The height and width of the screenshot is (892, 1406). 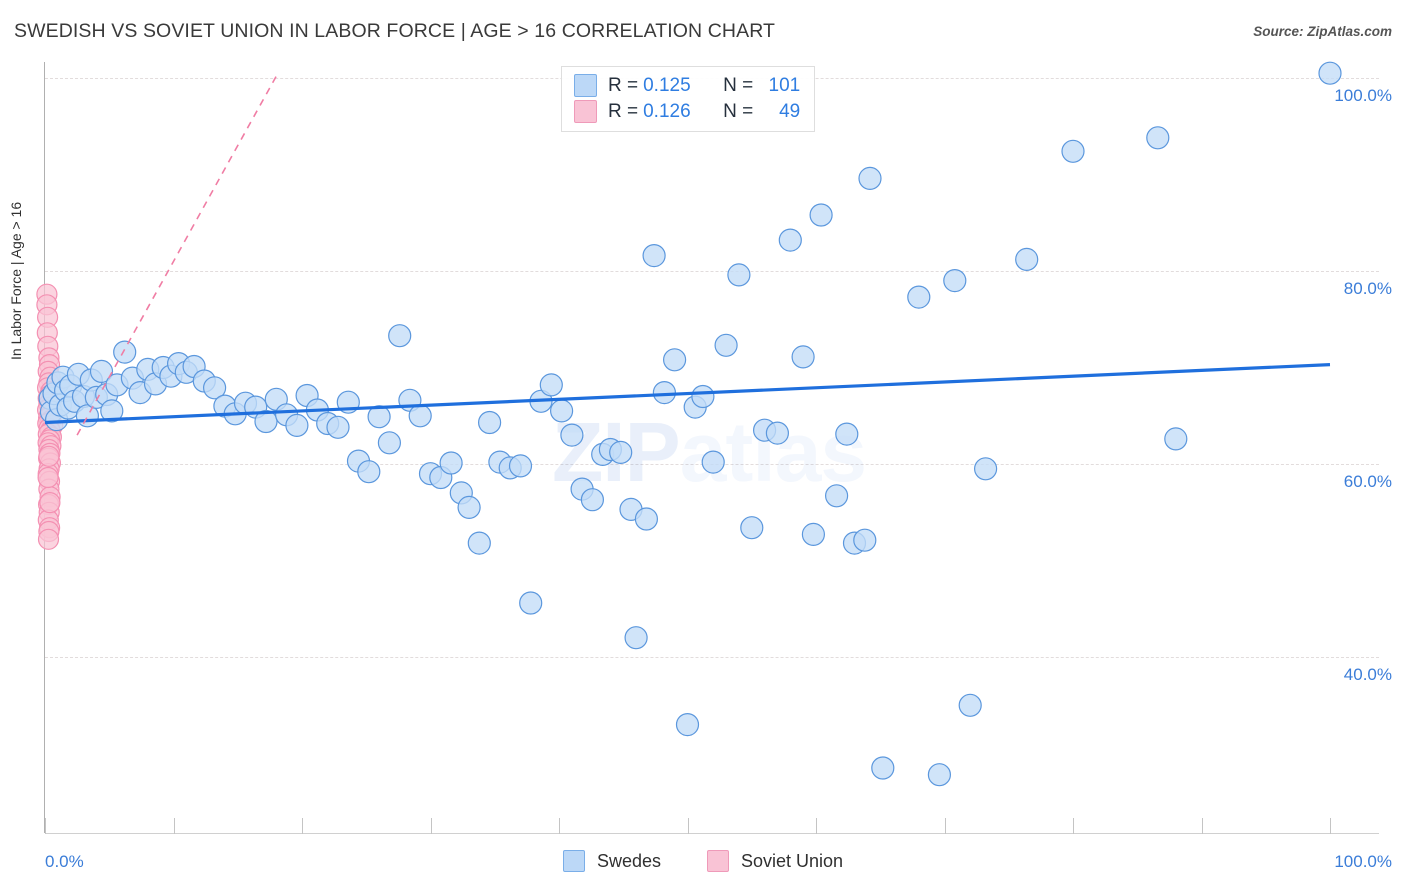 I want to click on legend-item-swedes: Swedes, so click(x=611, y=861).